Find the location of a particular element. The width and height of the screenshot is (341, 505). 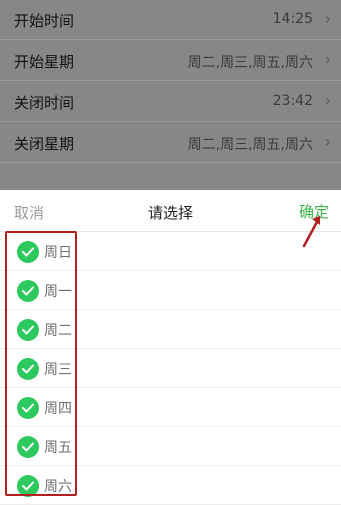

close-weekday-label: 关闭星期 is located at coordinates (44, 144).